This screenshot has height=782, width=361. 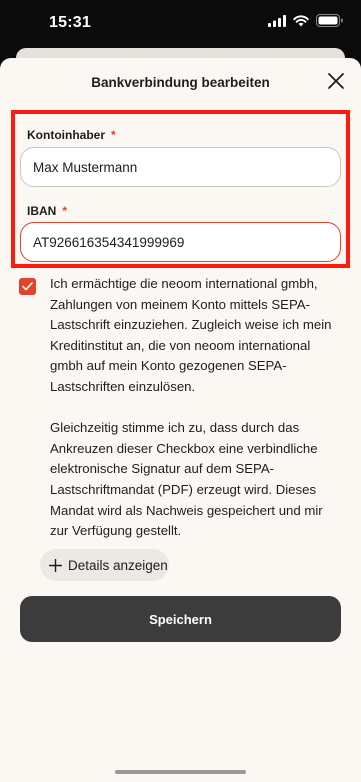 What do you see at coordinates (47, 211) in the screenshot?
I see `iban-label: IBAN *` at bounding box center [47, 211].